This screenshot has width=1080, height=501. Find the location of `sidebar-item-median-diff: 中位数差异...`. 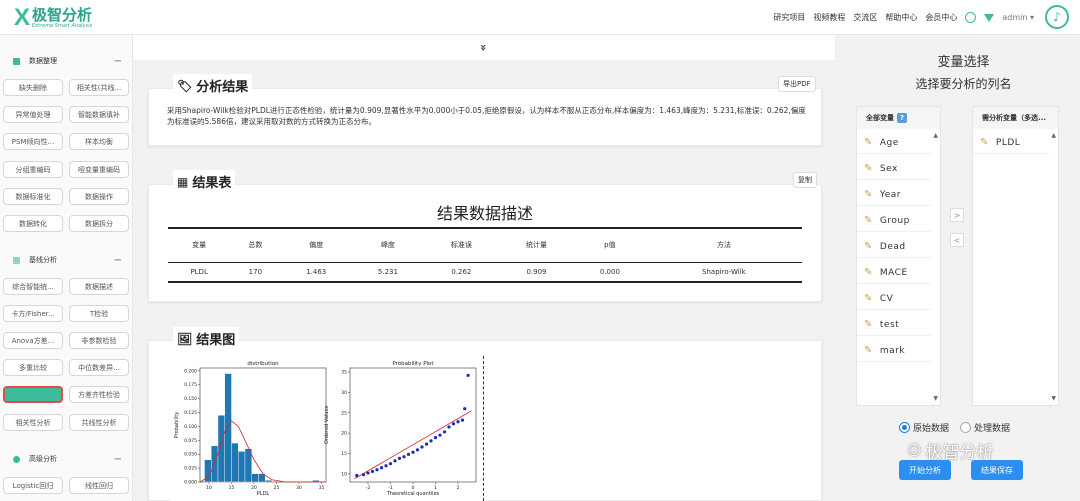

sidebar-item-median-diff: 中位数差异... is located at coordinates (99, 367).